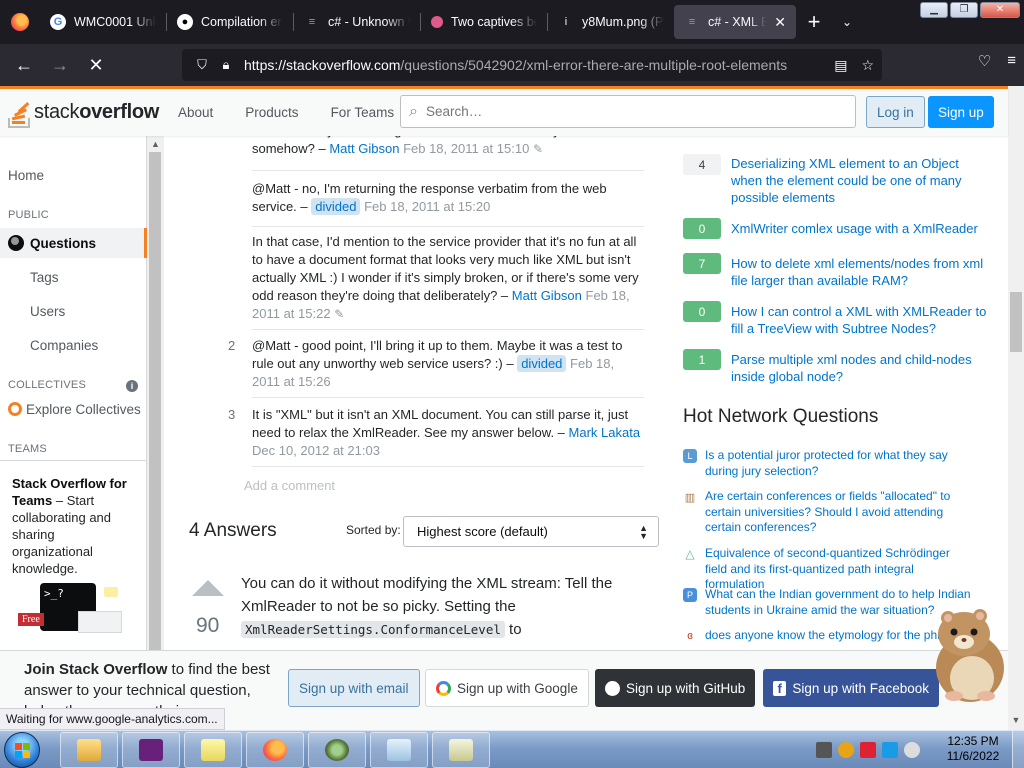 The height and width of the screenshot is (768, 1024). I want to click on show-desktop-button, so click(1018, 749).